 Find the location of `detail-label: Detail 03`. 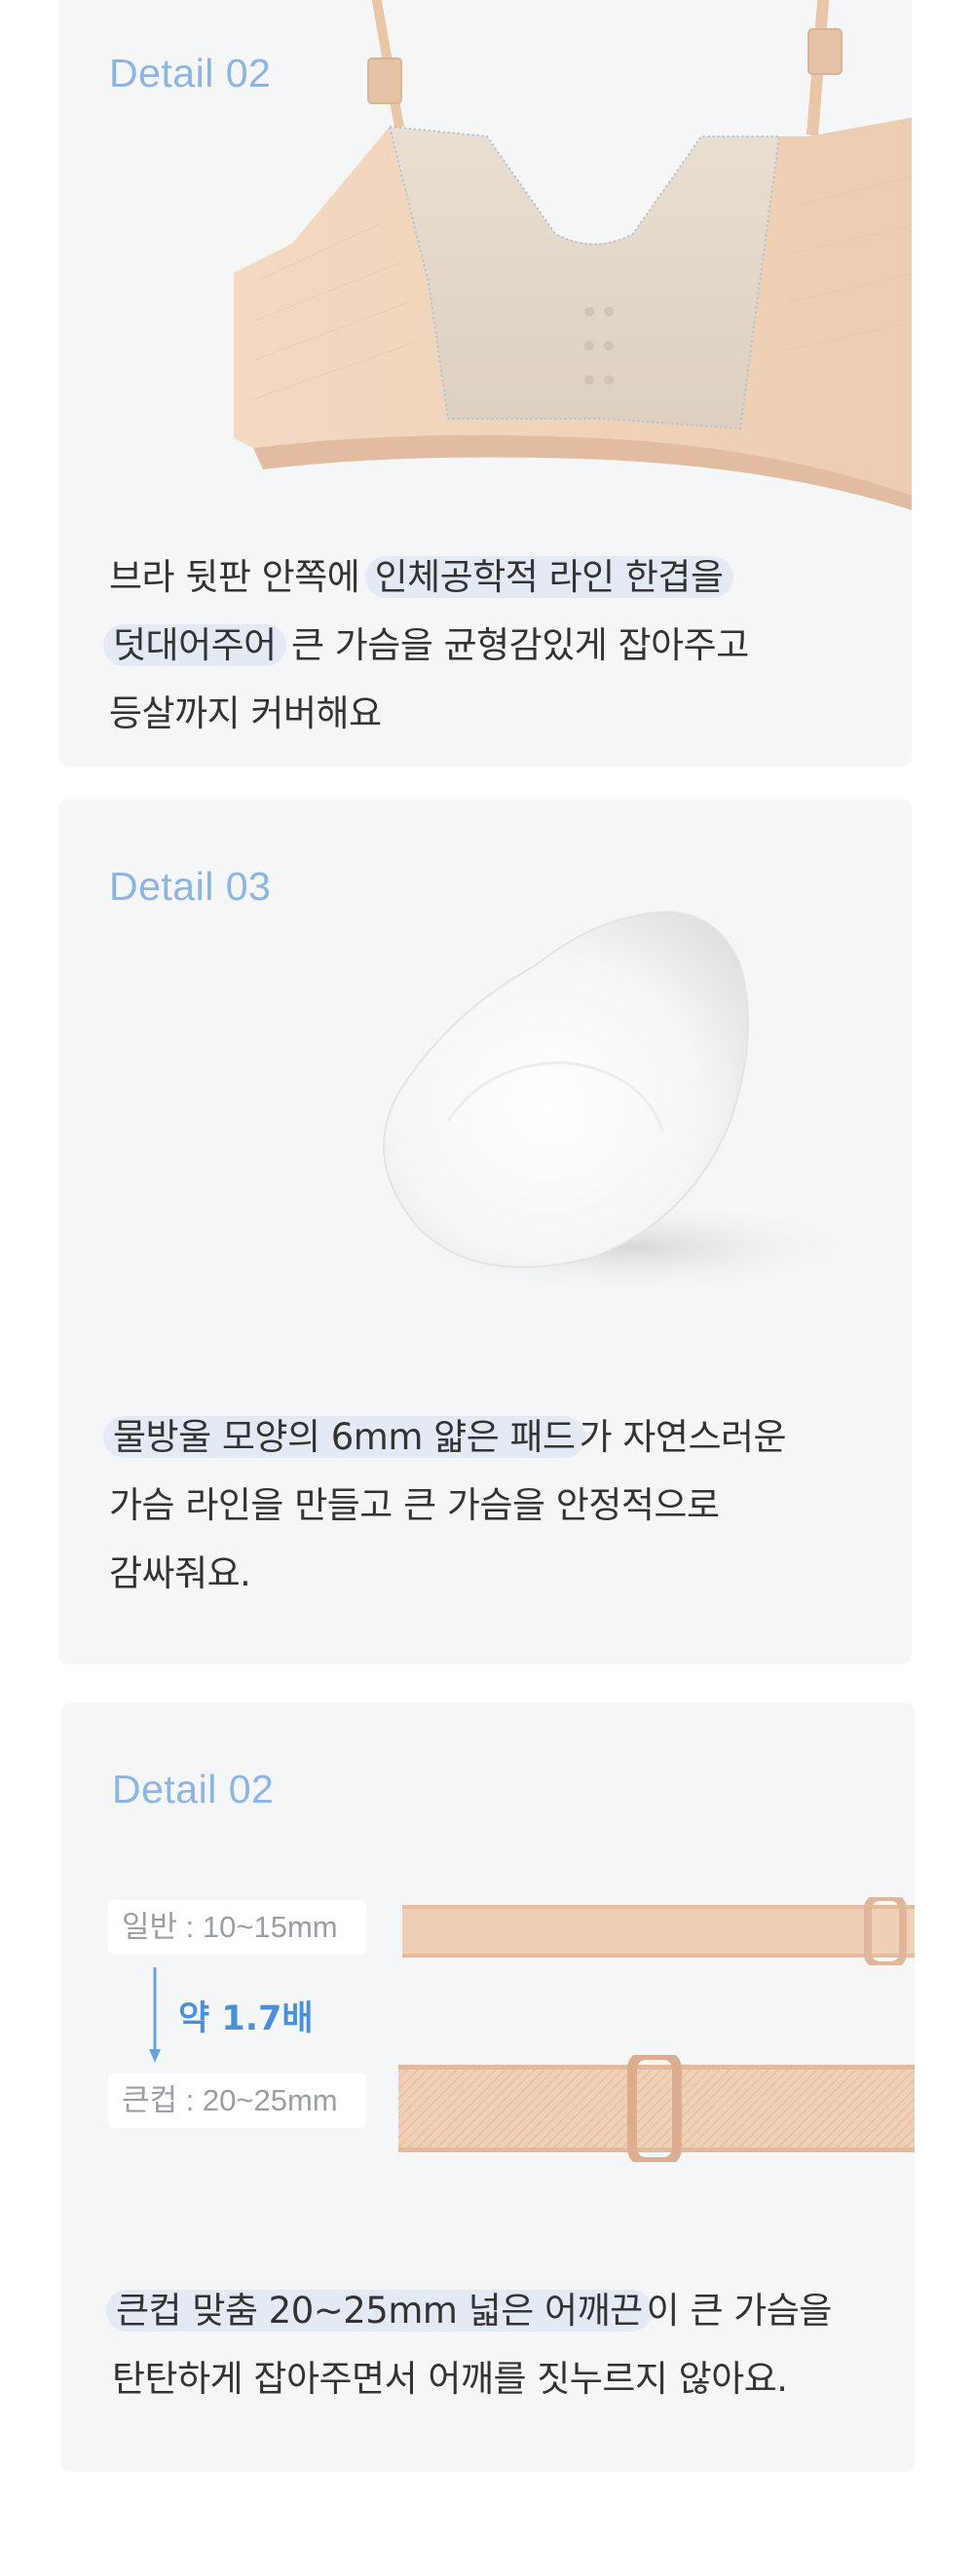

detail-label: Detail 03 is located at coordinates (190, 886).